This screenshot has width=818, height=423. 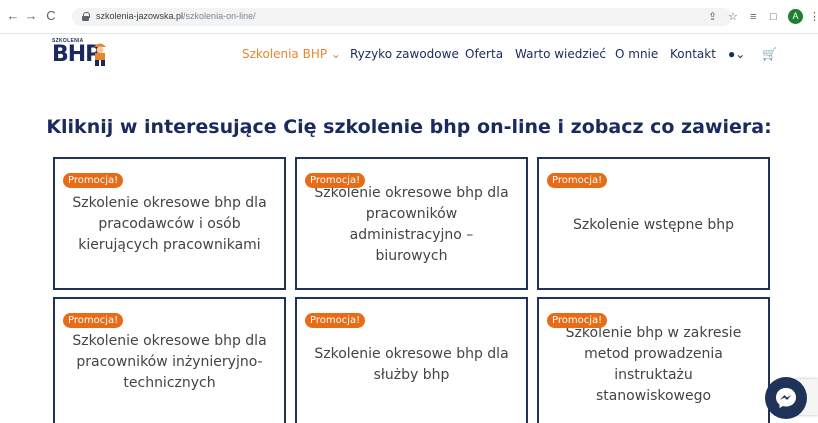 I want to click on split-window-icon: □, so click(x=773, y=17).